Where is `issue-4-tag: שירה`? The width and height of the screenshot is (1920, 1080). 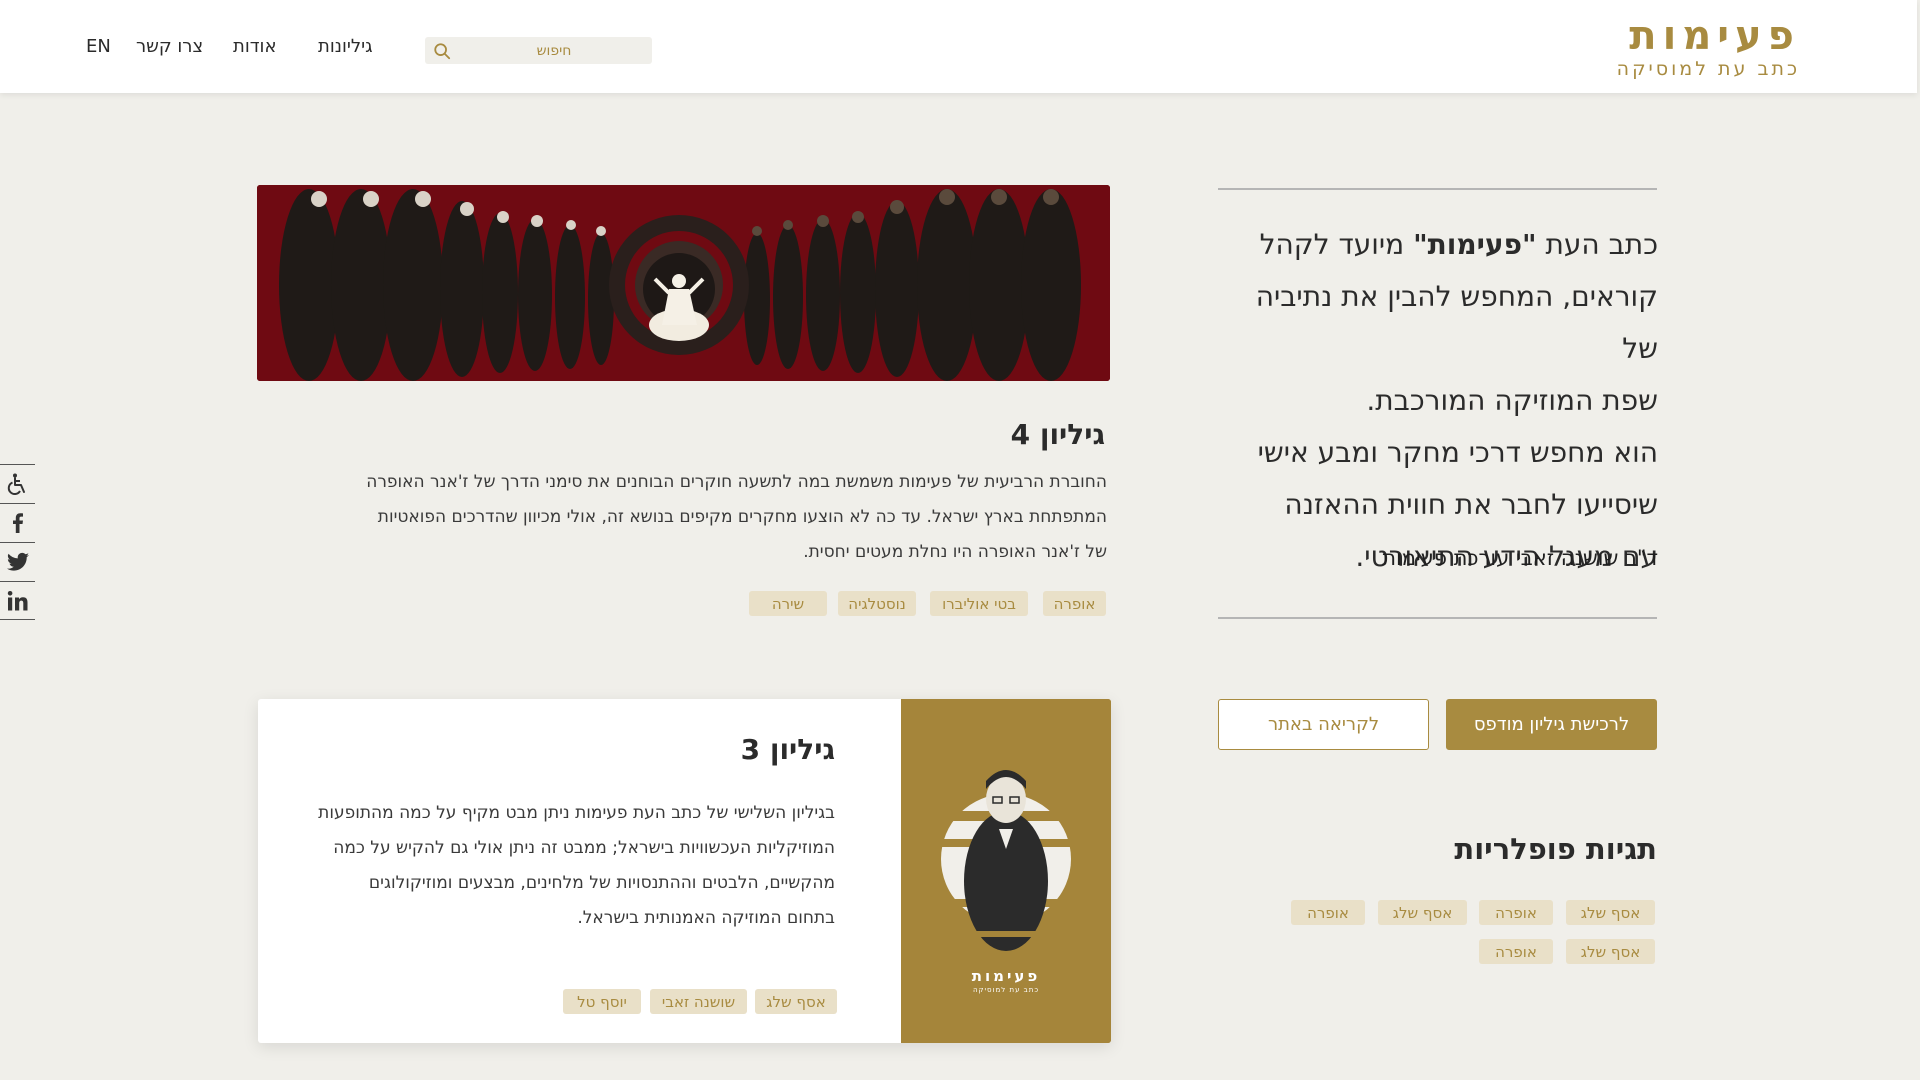
issue-4-tag: שירה is located at coordinates (788, 603).